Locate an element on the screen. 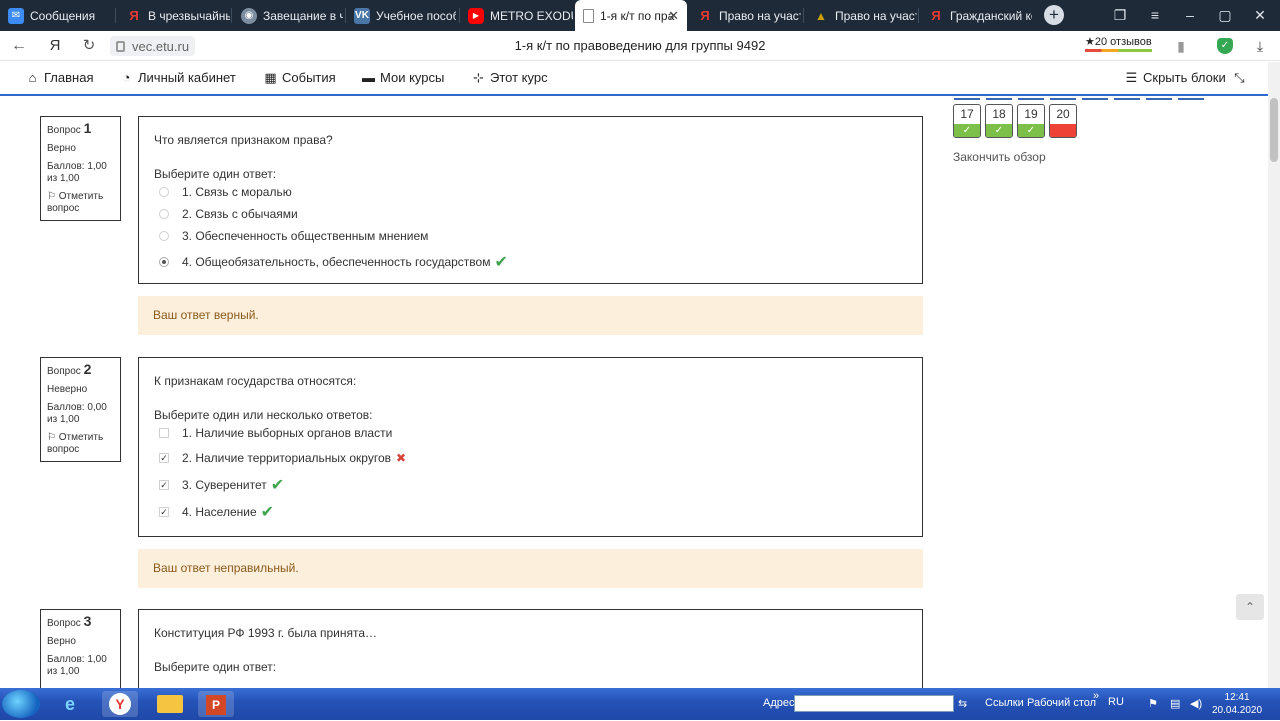 The height and width of the screenshot is (721, 1280). clock-time: 12:41 is located at coordinates (1237, 697).